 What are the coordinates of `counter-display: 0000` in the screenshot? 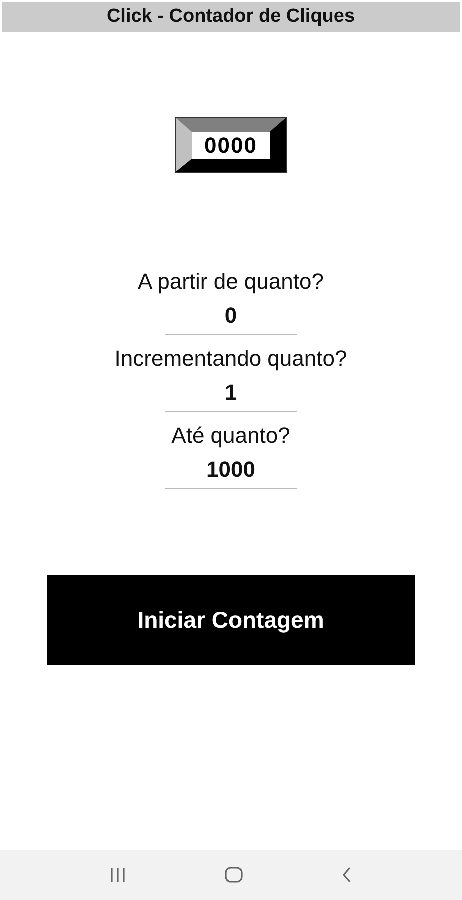 It's located at (231, 145).